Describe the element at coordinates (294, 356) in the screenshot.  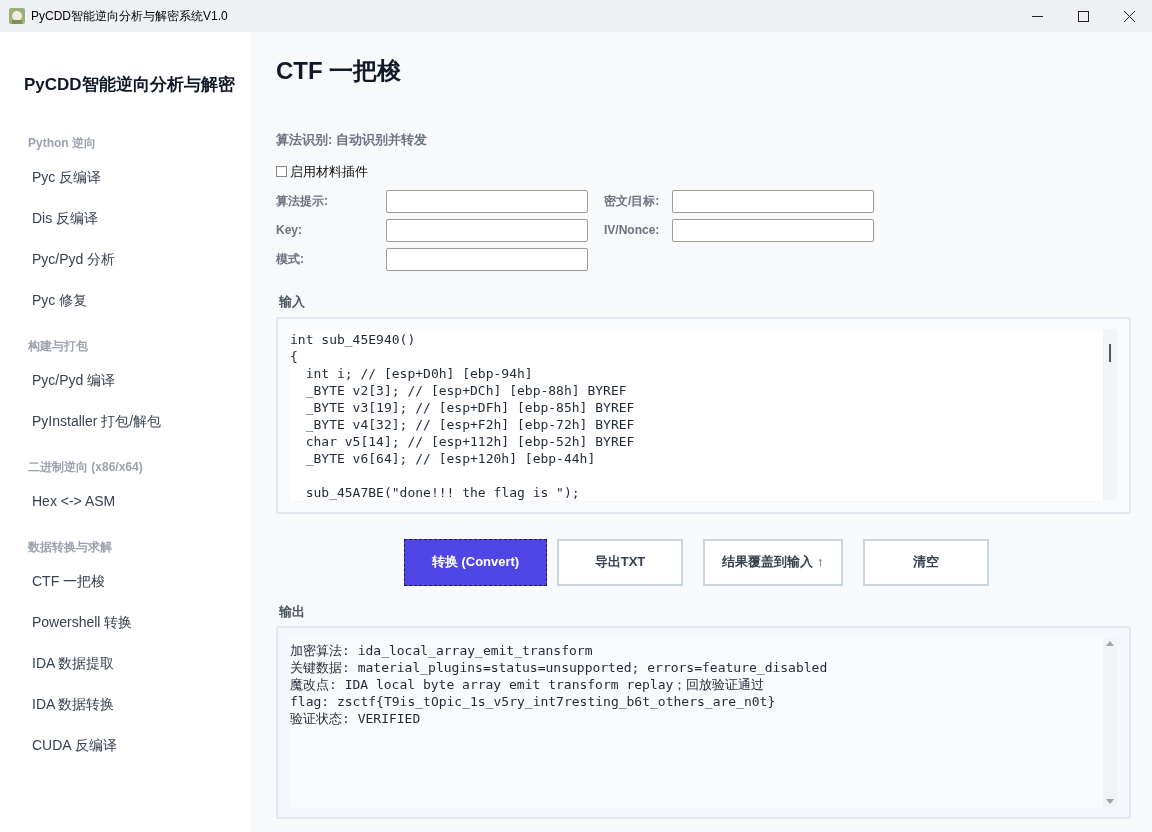
I see `code-line: {` at that location.